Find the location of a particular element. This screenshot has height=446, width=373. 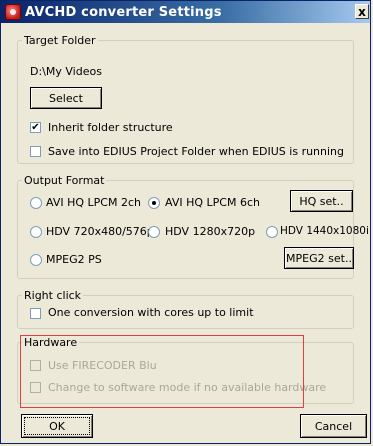

title-bar: AVCHD converter Settings x is located at coordinates (185, 12).